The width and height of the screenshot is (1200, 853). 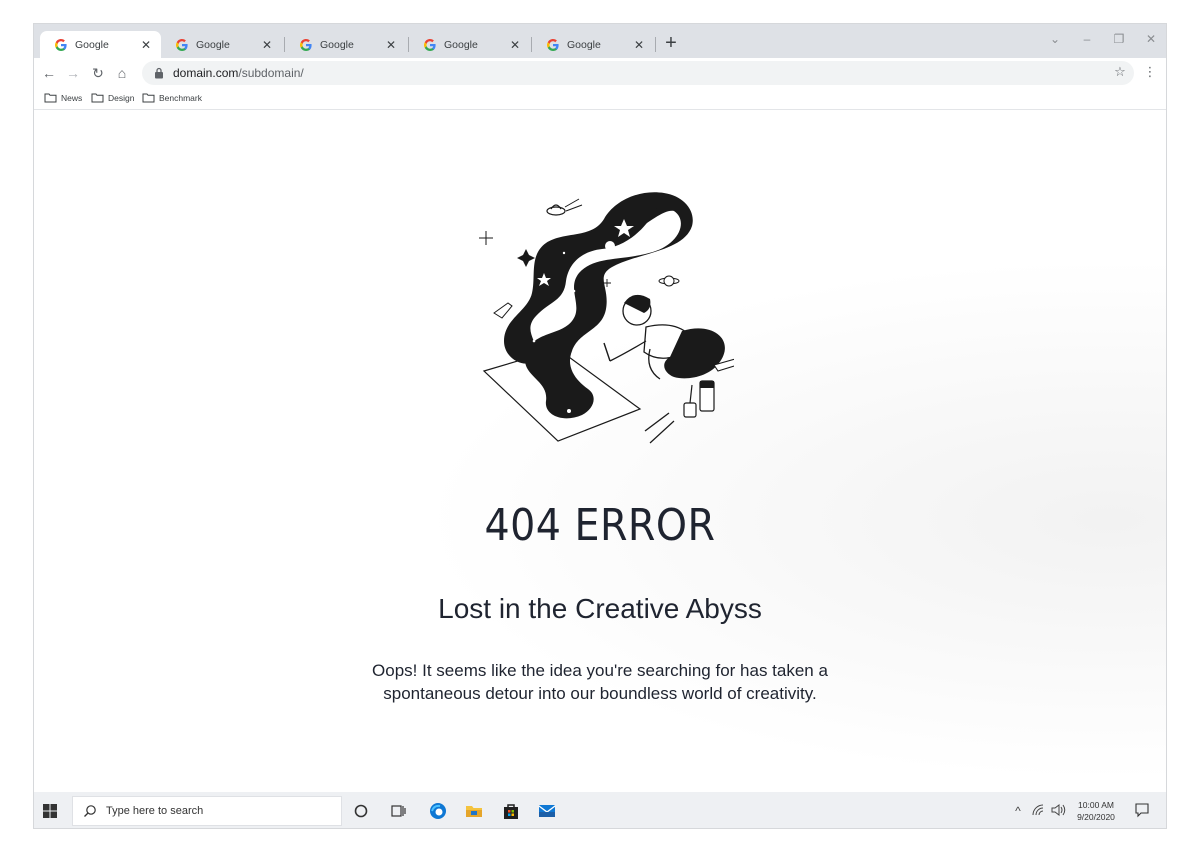 I want to click on bookmark-star-icon: ☆, so click(x=1120, y=72).